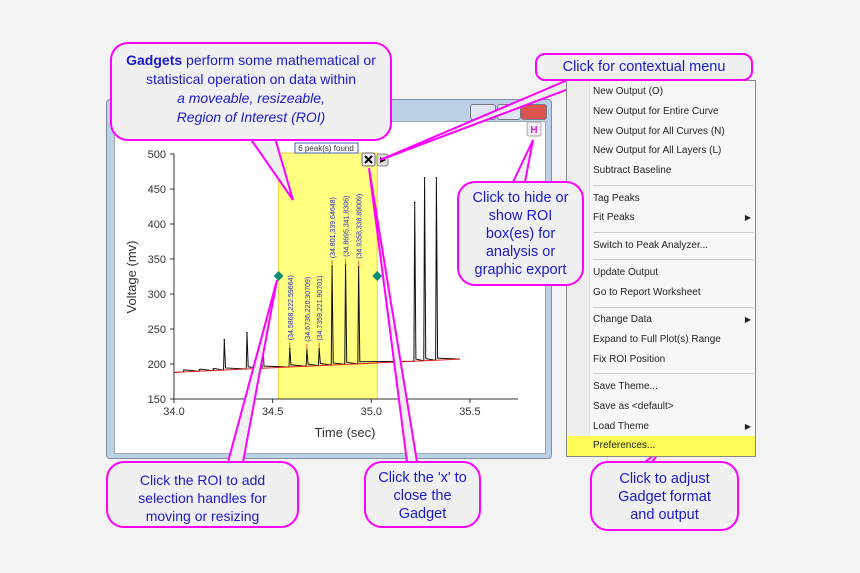 The height and width of the screenshot is (573, 860). Describe the element at coordinates (252, 371) in the screenshot. I see `callout-tail-roi` at that location.